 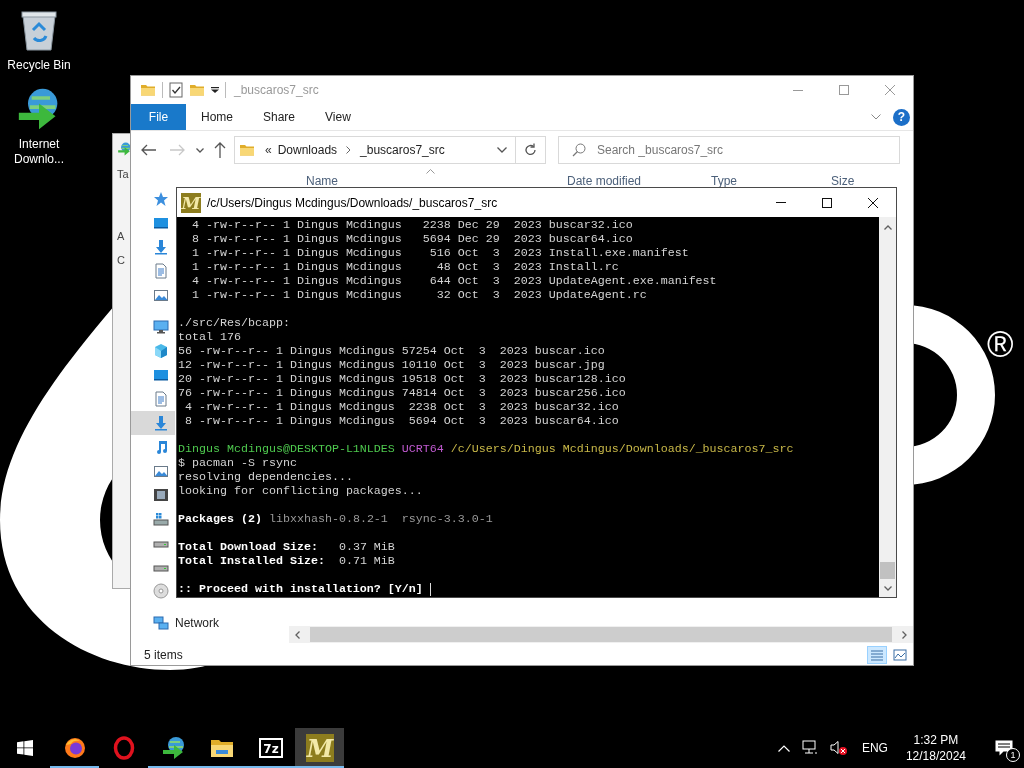 I want to click on up-icon, so click(x=220, y=150).